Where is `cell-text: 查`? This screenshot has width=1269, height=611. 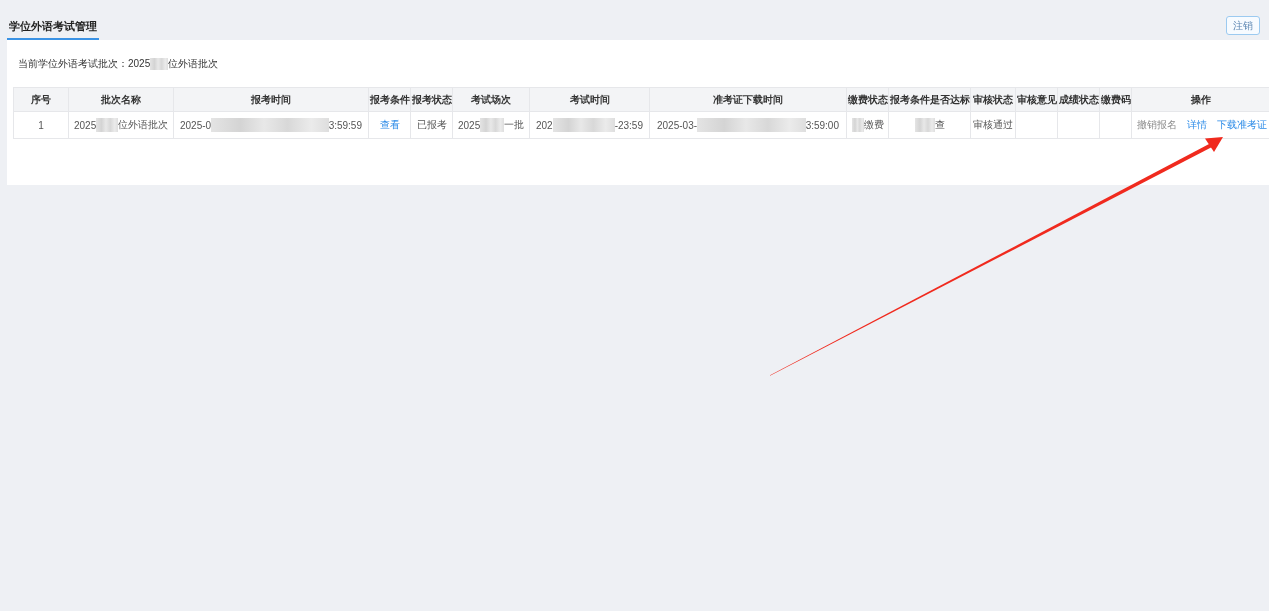
cell-text: 查 is located at coordinates (939, 125).